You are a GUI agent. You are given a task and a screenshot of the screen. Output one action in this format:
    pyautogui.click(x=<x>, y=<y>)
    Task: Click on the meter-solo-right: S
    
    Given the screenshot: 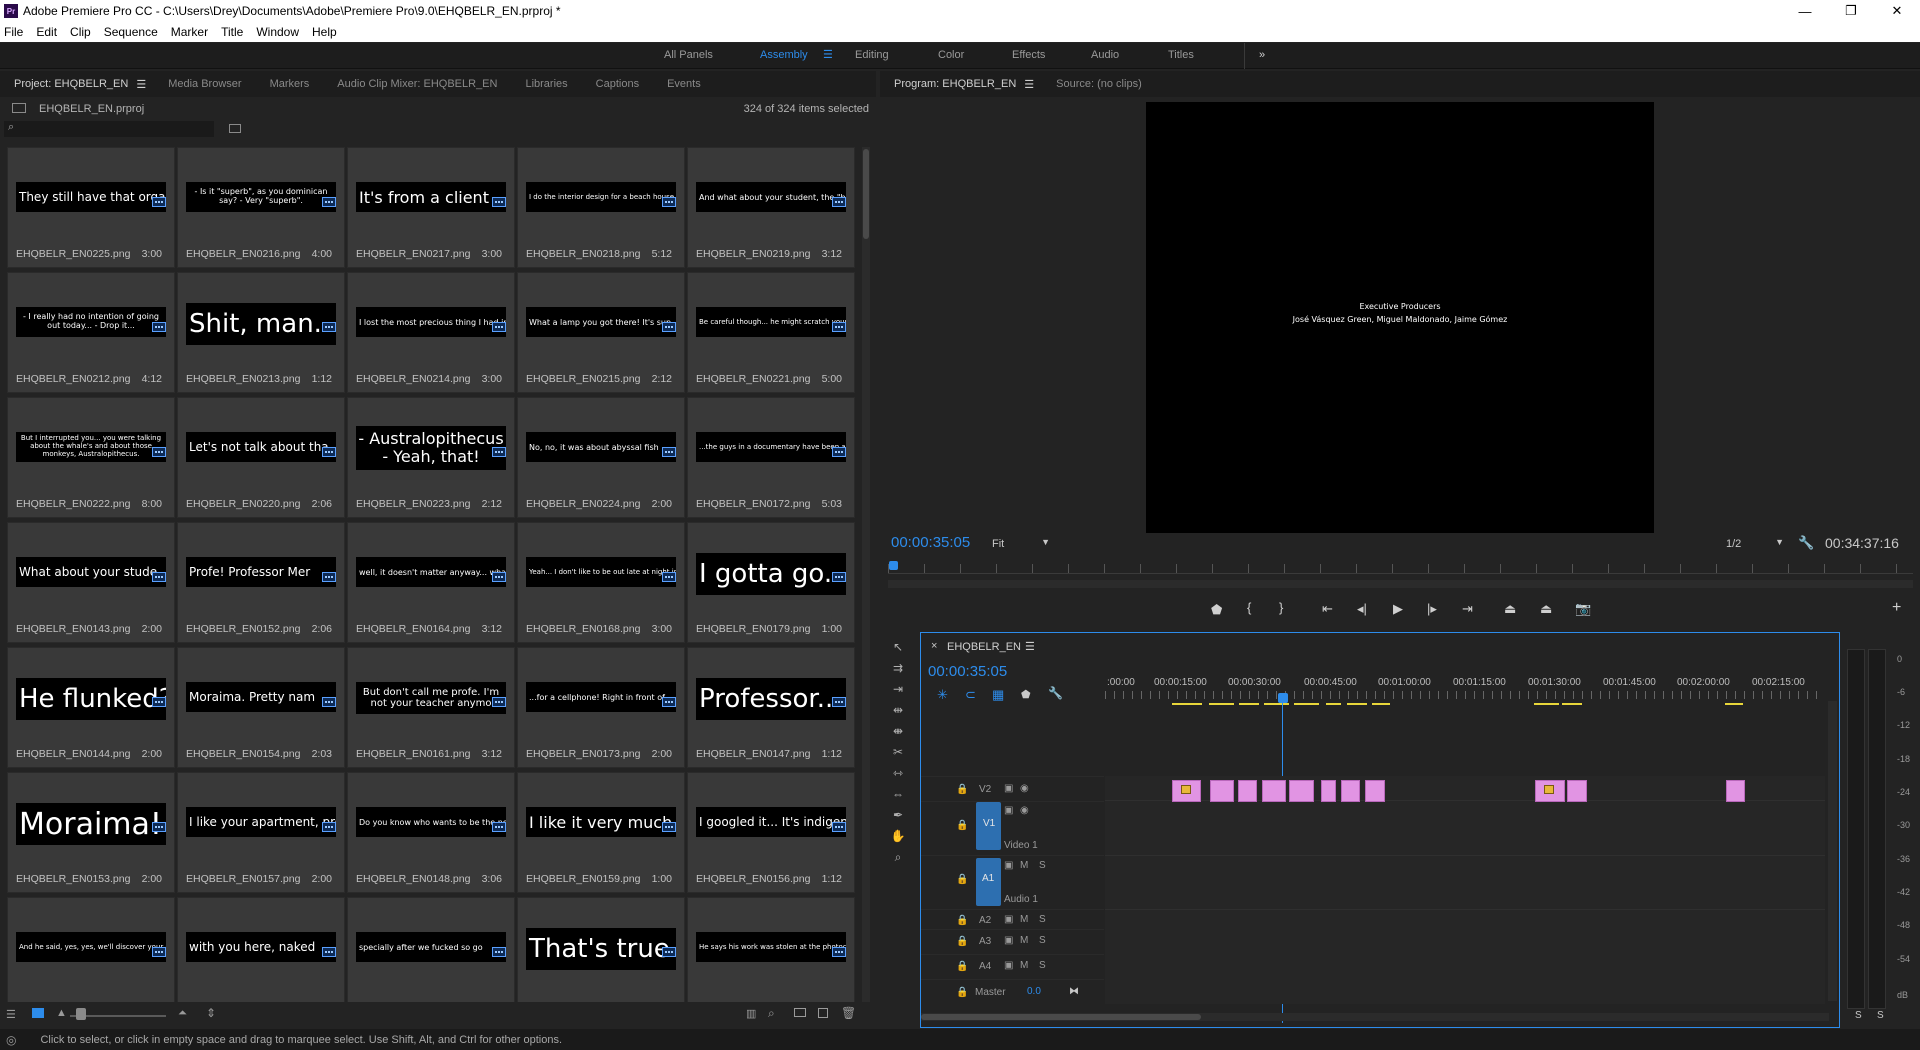 What is the action you would take?
    pyautogui.click(x=1880, y=1015)
    